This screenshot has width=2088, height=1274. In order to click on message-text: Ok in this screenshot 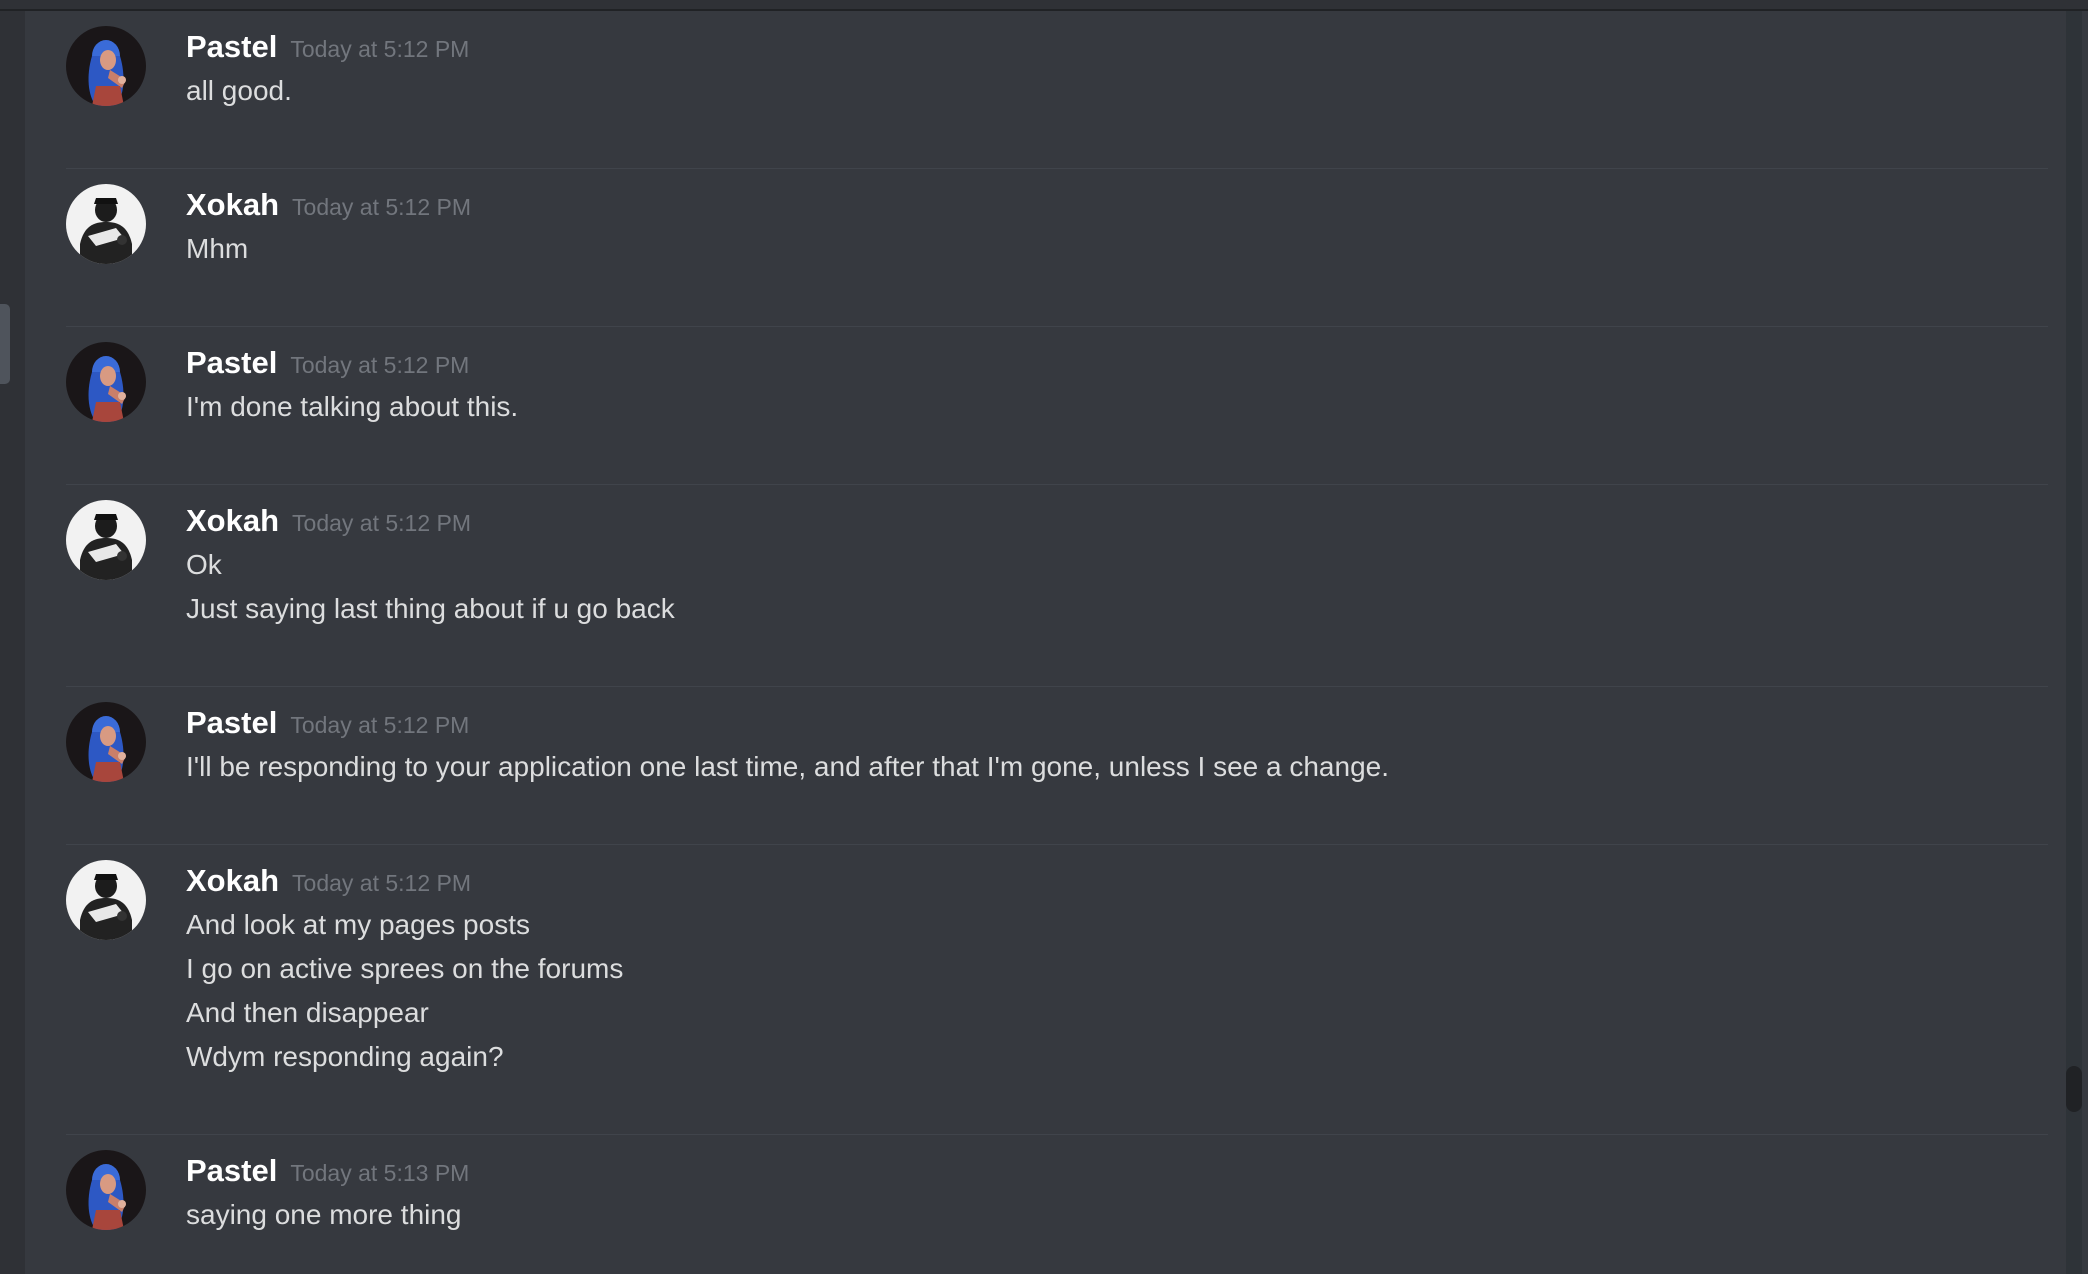, I will do `click(204, 564)`.